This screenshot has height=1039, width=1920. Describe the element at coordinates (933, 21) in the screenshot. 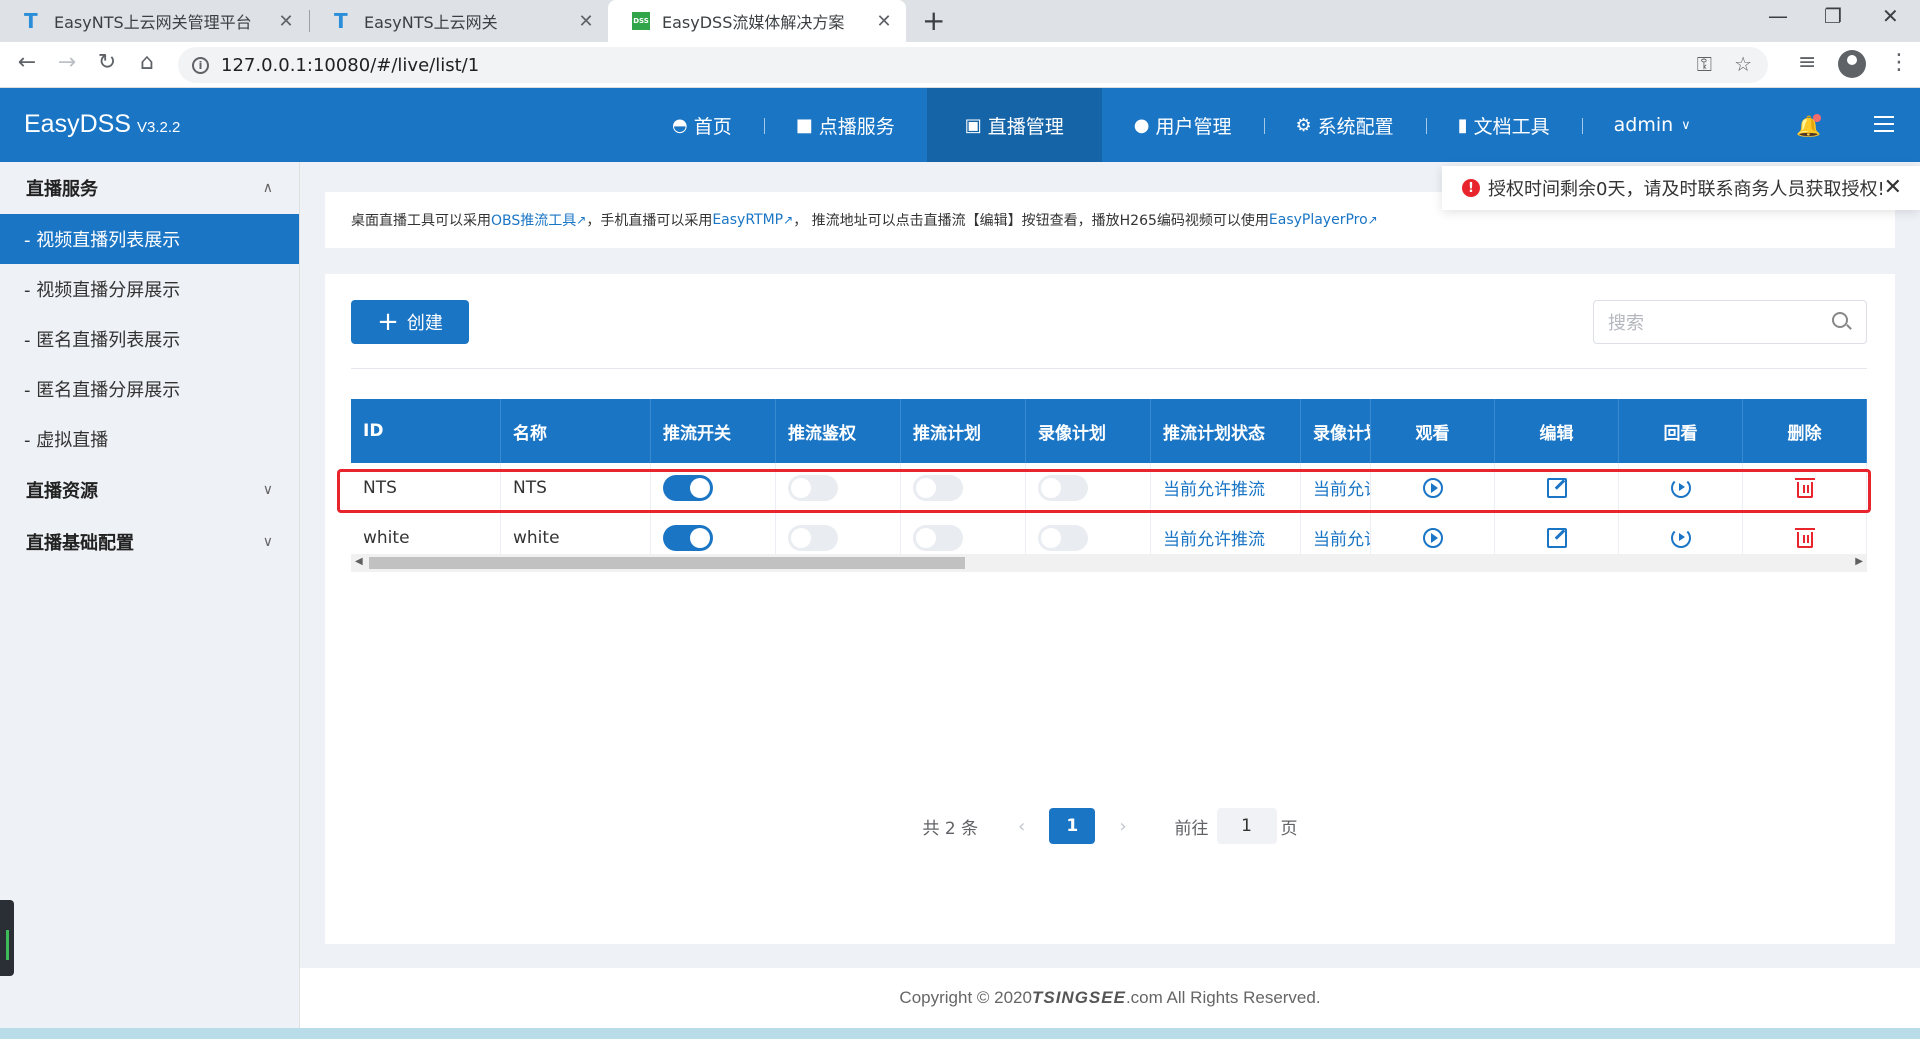

I see `new-tab-button: +` at that location.